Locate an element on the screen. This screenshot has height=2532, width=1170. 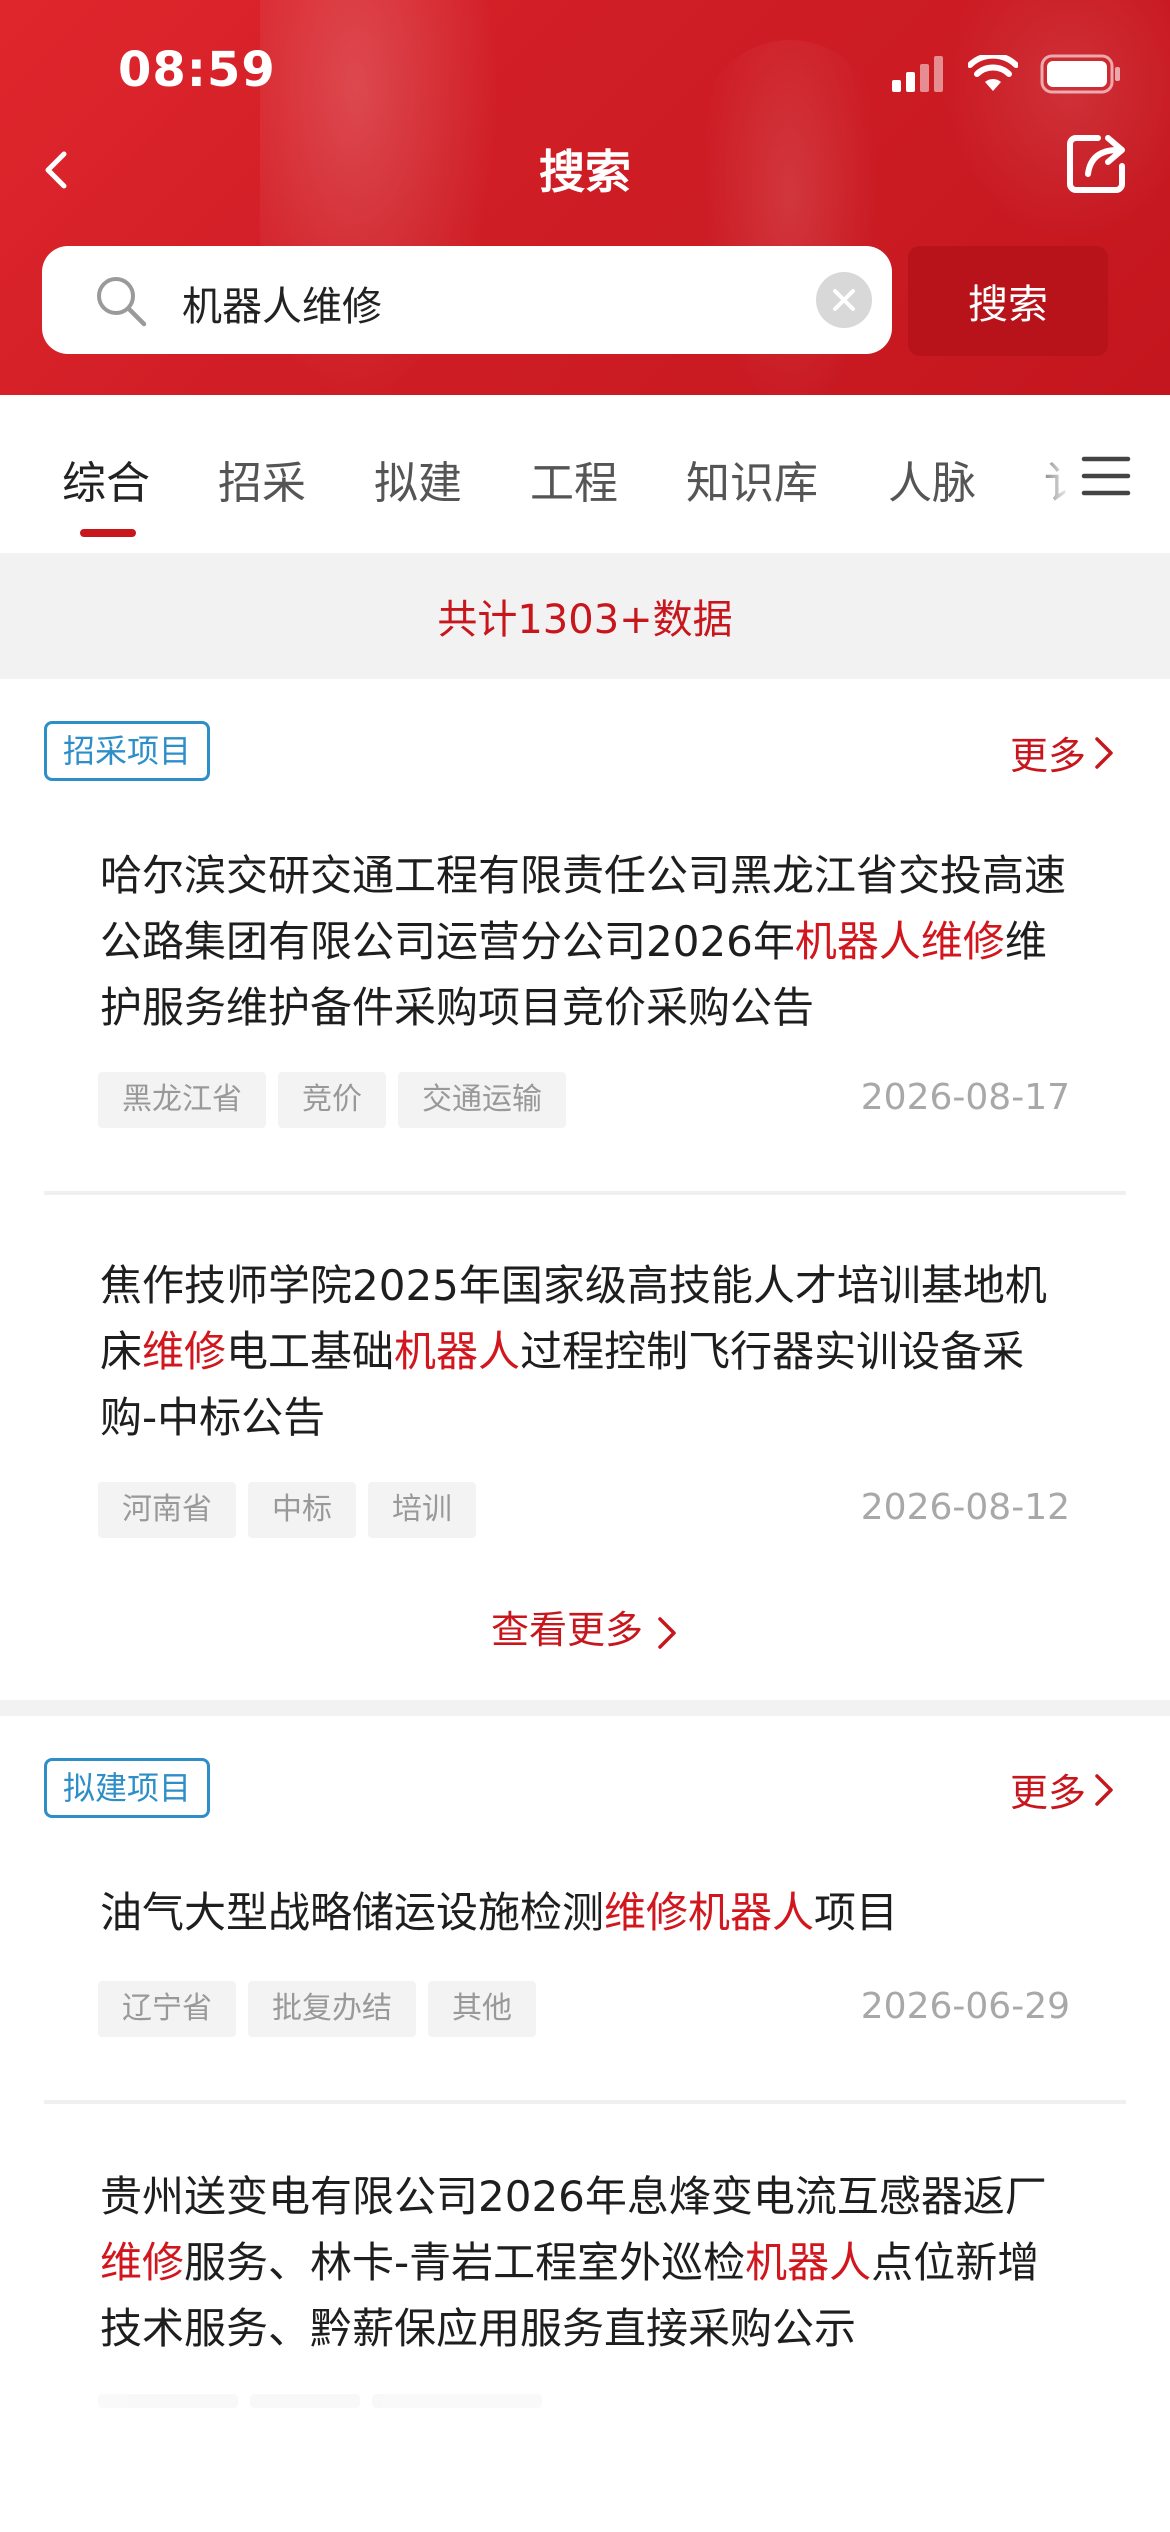
tab-procurement: 招采 is located at coordinates (262, 479).